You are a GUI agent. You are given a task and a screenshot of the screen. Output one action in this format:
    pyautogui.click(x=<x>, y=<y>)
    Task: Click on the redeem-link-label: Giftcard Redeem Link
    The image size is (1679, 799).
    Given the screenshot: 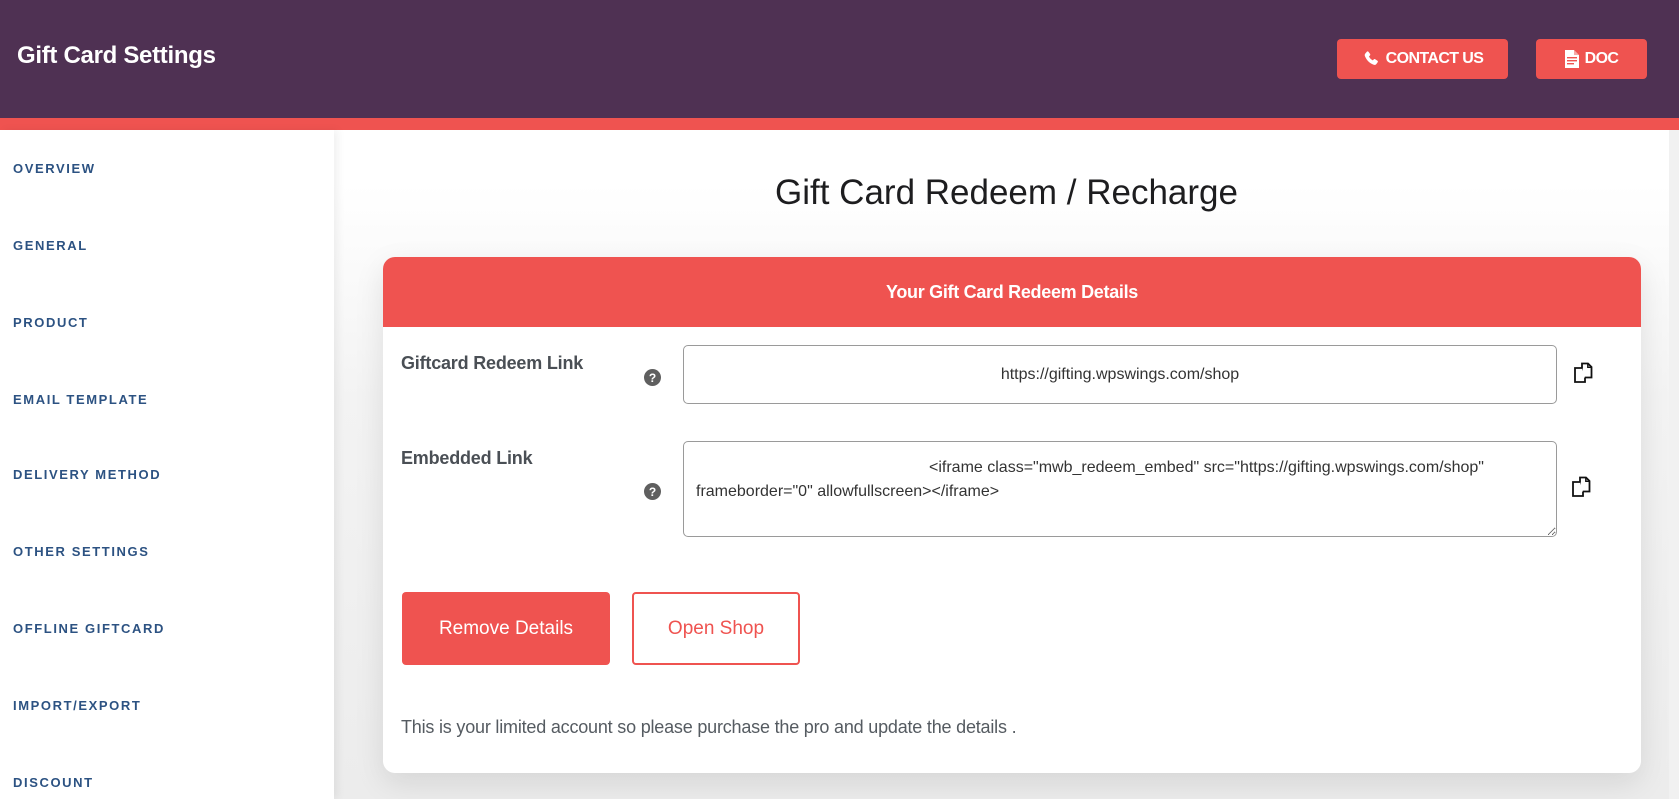 What is the action you would take?
    pyautogui.click(x=492, y=363)
    